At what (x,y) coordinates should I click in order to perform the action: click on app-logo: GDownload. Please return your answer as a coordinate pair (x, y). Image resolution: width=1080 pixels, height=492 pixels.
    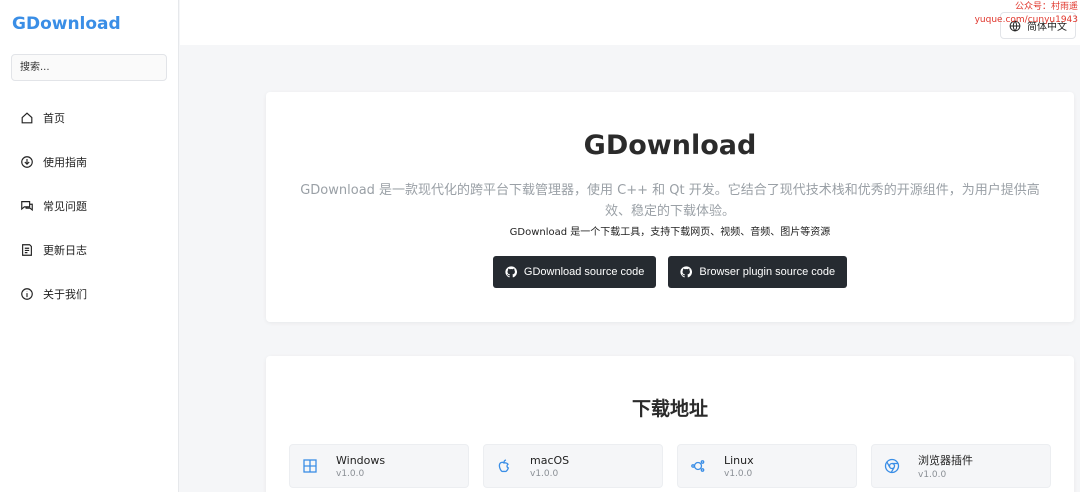
    Looking at the image, I should click on (66, 24).